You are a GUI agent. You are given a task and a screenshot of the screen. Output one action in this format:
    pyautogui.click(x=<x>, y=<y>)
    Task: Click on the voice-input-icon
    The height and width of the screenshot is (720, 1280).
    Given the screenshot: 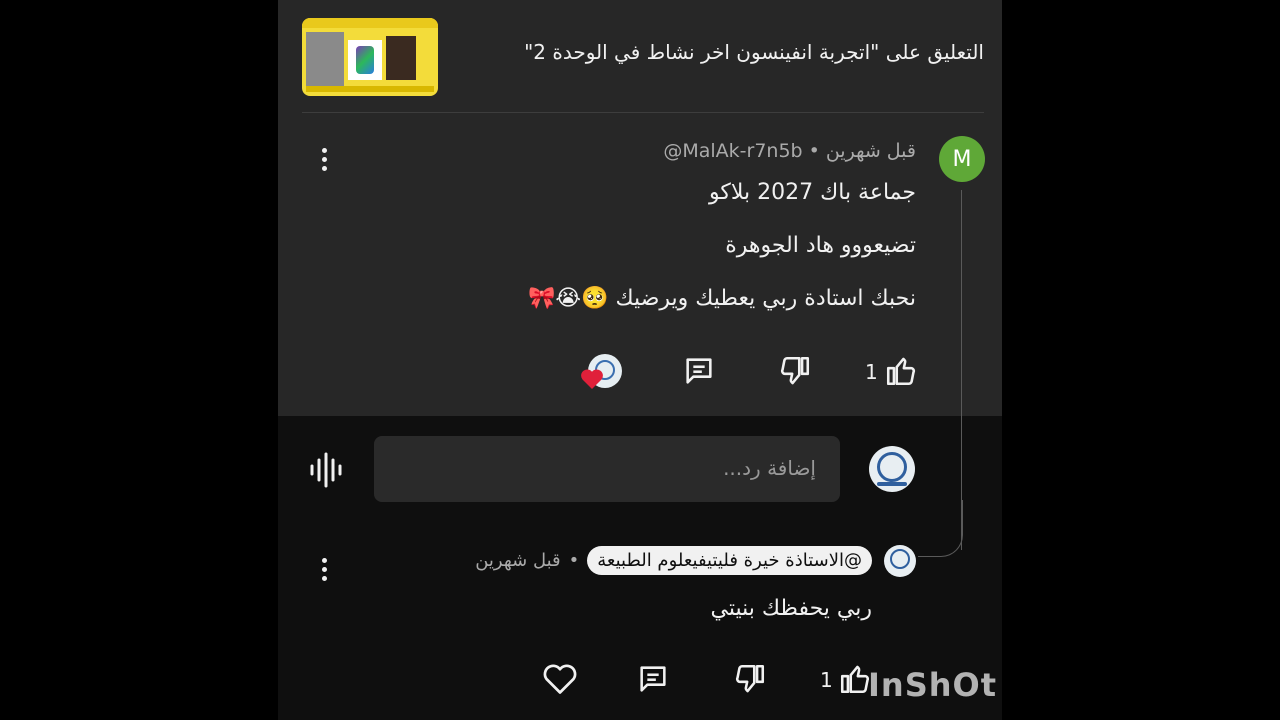 What is the action you would take?
    pyautogui.click(x=326, y=470)
    